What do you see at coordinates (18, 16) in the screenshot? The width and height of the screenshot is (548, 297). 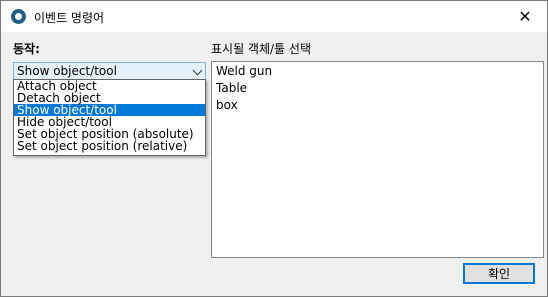 I see `app-icon` at bounding box center [18, 16].